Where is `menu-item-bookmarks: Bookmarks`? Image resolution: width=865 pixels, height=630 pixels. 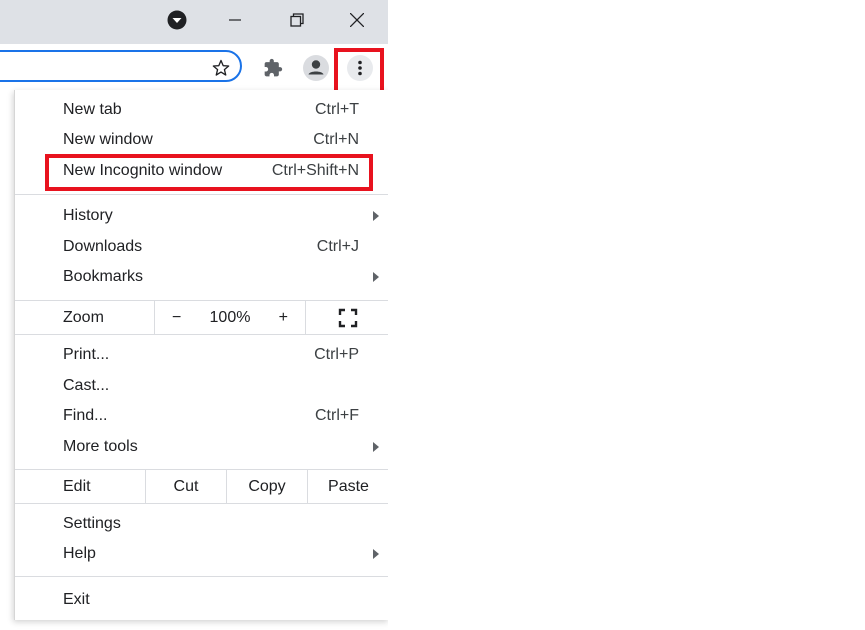
menu-item-bookmarks: Bookmarks is located at coordinates (201, 277).